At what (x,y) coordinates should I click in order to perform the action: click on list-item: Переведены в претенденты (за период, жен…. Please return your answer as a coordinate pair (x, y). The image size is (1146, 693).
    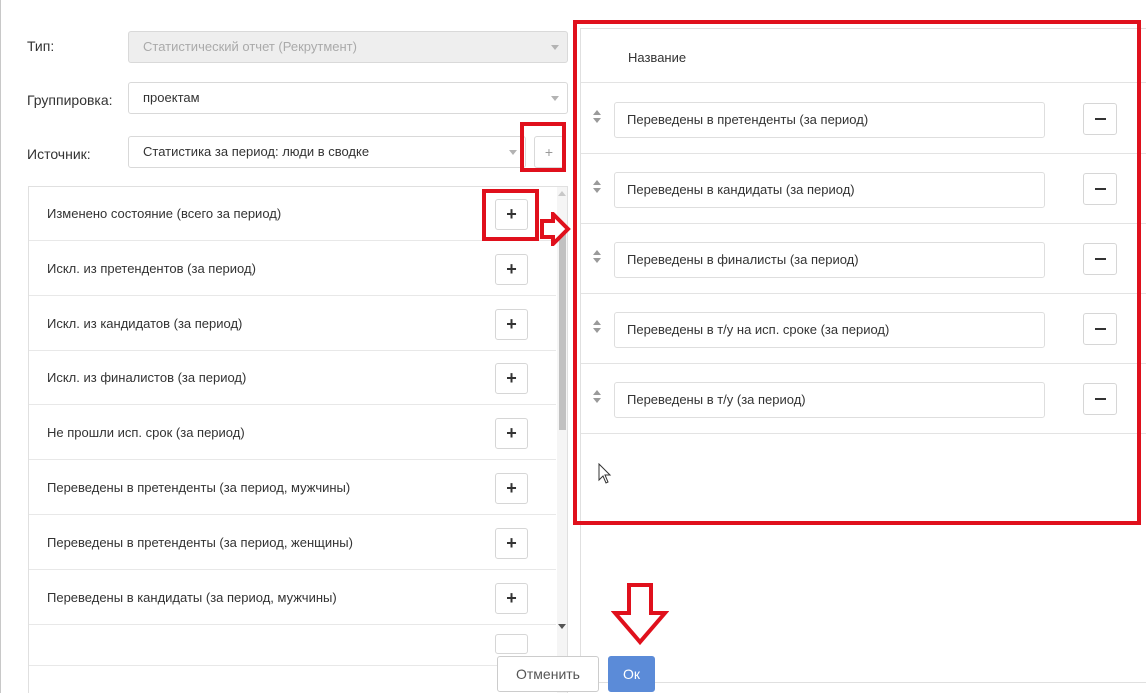
    Looking at the image, I should click on (292, 543).